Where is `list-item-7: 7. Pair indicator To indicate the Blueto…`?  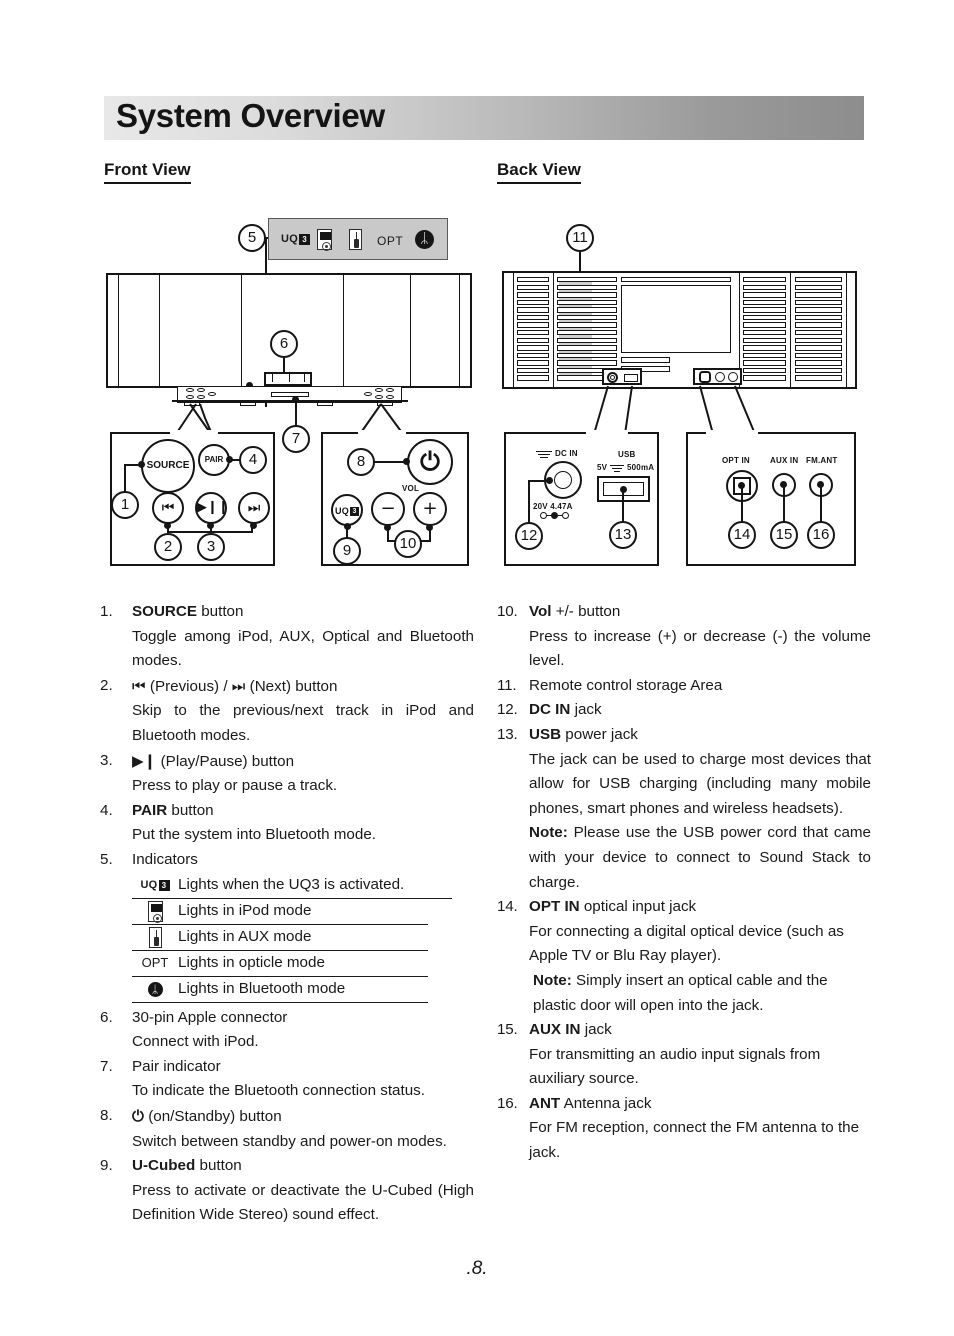
list-item-7: 7. Pair indicator To indicate the Blueto… is located at coordinates (287, 1079).